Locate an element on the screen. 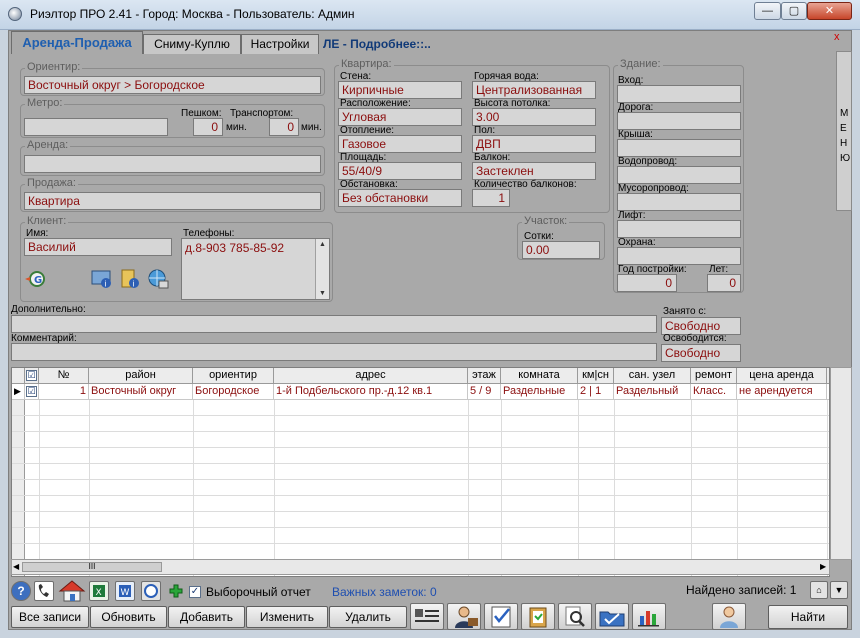  report-icon is located at coordinates (151, 591).